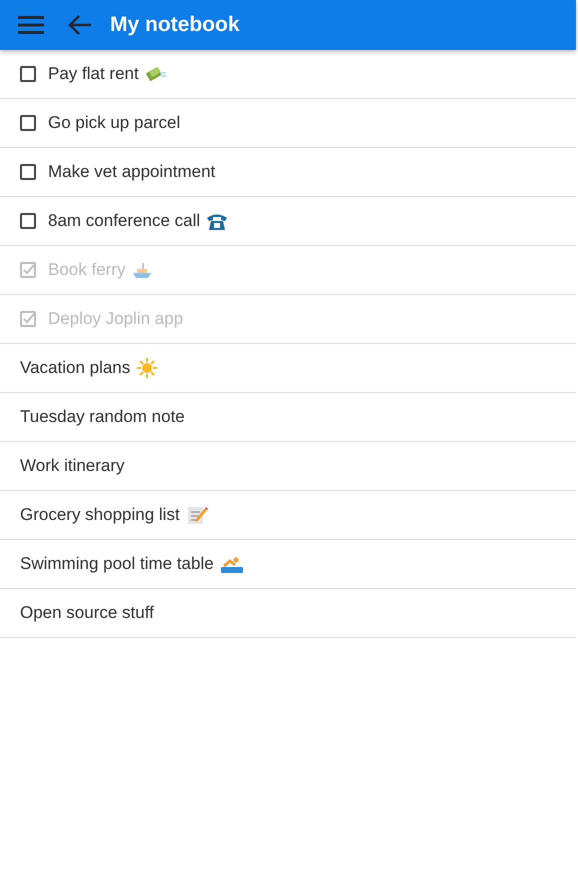 Image resolution: width=578 pixels, height=896 pixels. I want to click on notebook-title: My notebook, so click(175, 25).